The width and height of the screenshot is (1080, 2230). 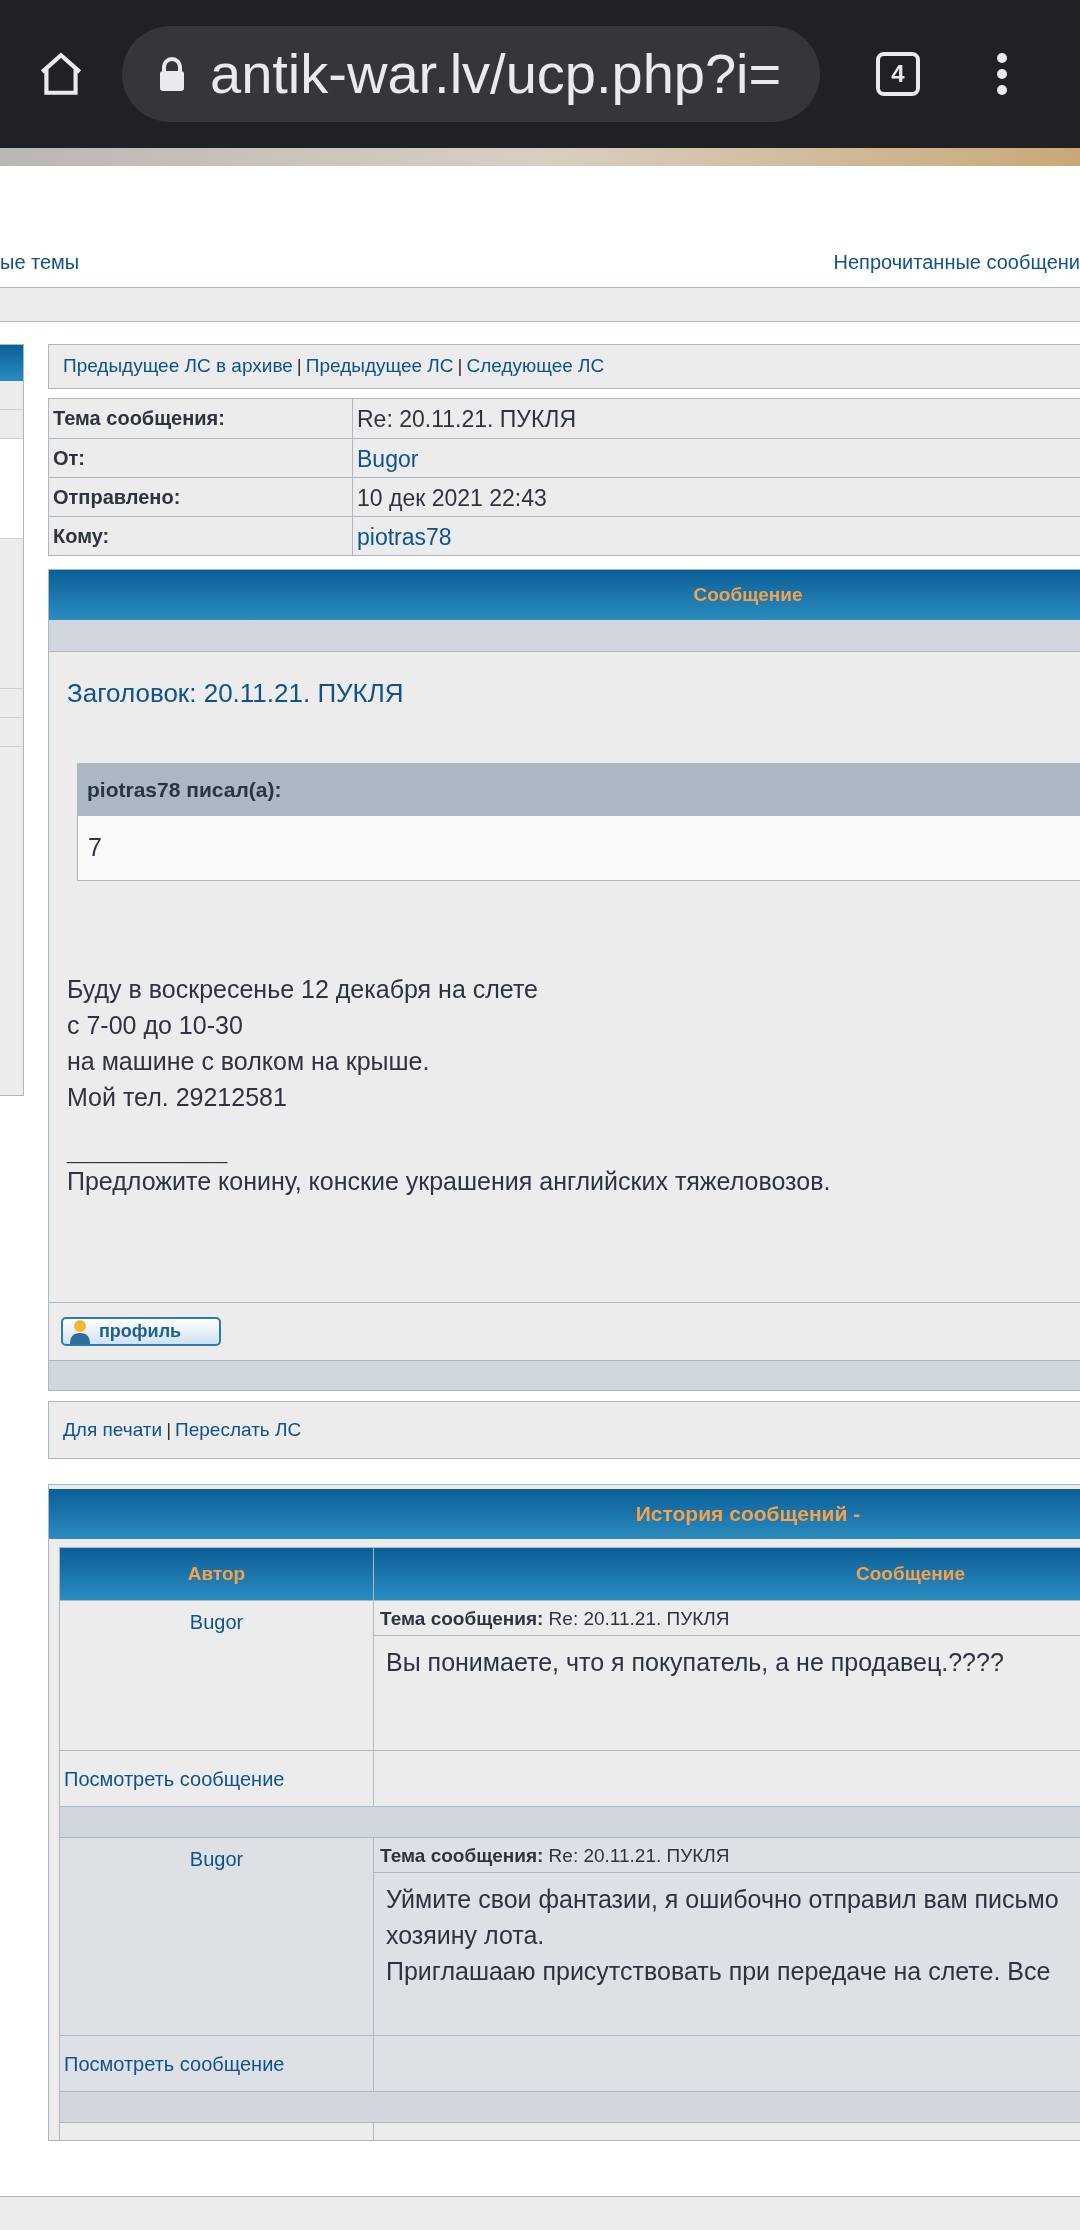 I want to click on info-label: От:, so click(x=201, y=458).